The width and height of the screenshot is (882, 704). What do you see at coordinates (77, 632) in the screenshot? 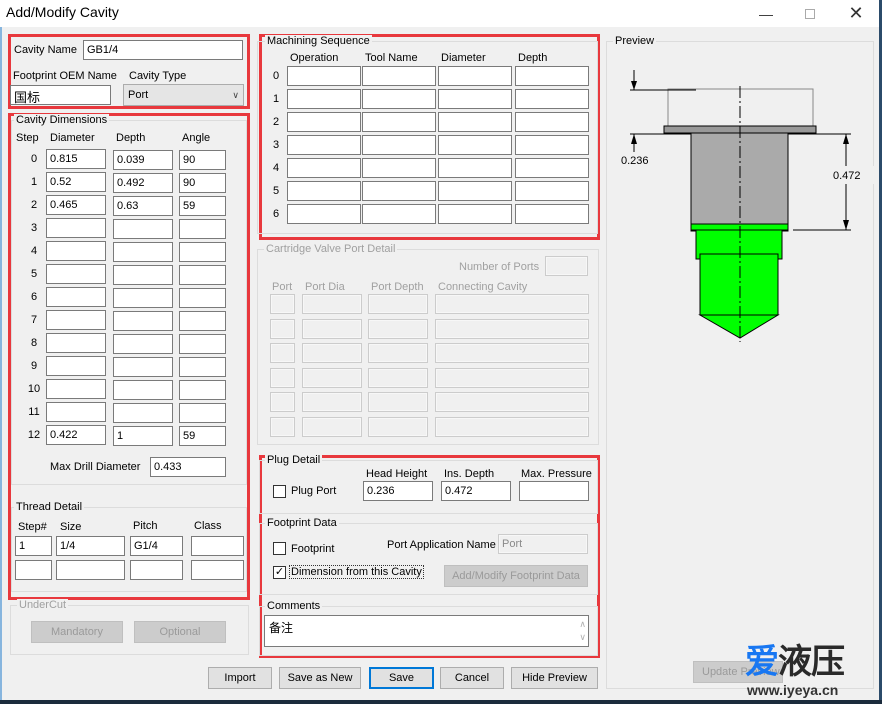
I see `mandatory-button: Mandatory` at bounding box center [77, 632].